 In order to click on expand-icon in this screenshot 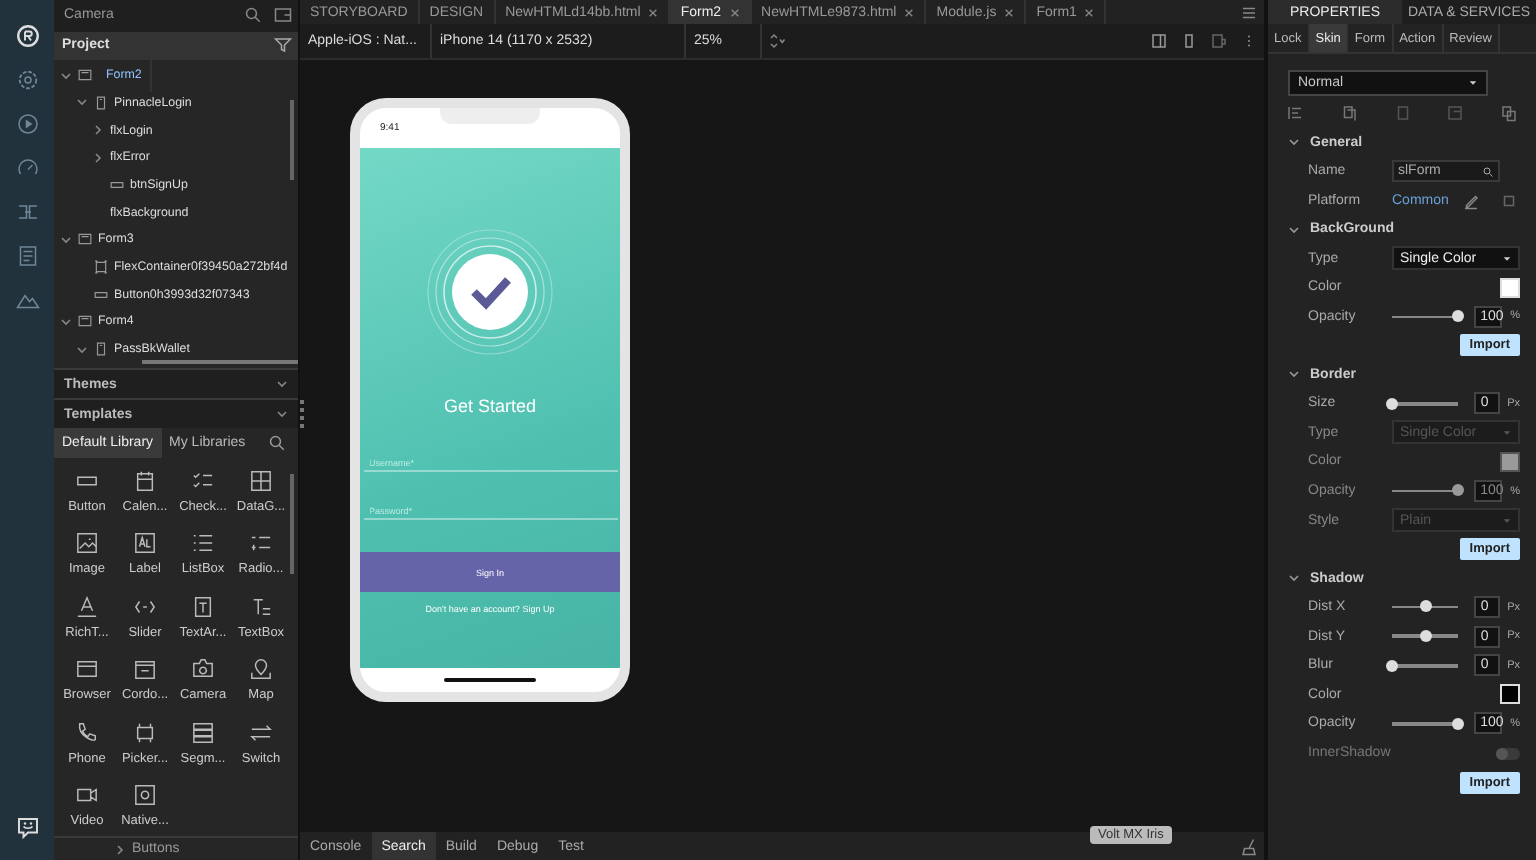, I will do `click(1509, 200)`.